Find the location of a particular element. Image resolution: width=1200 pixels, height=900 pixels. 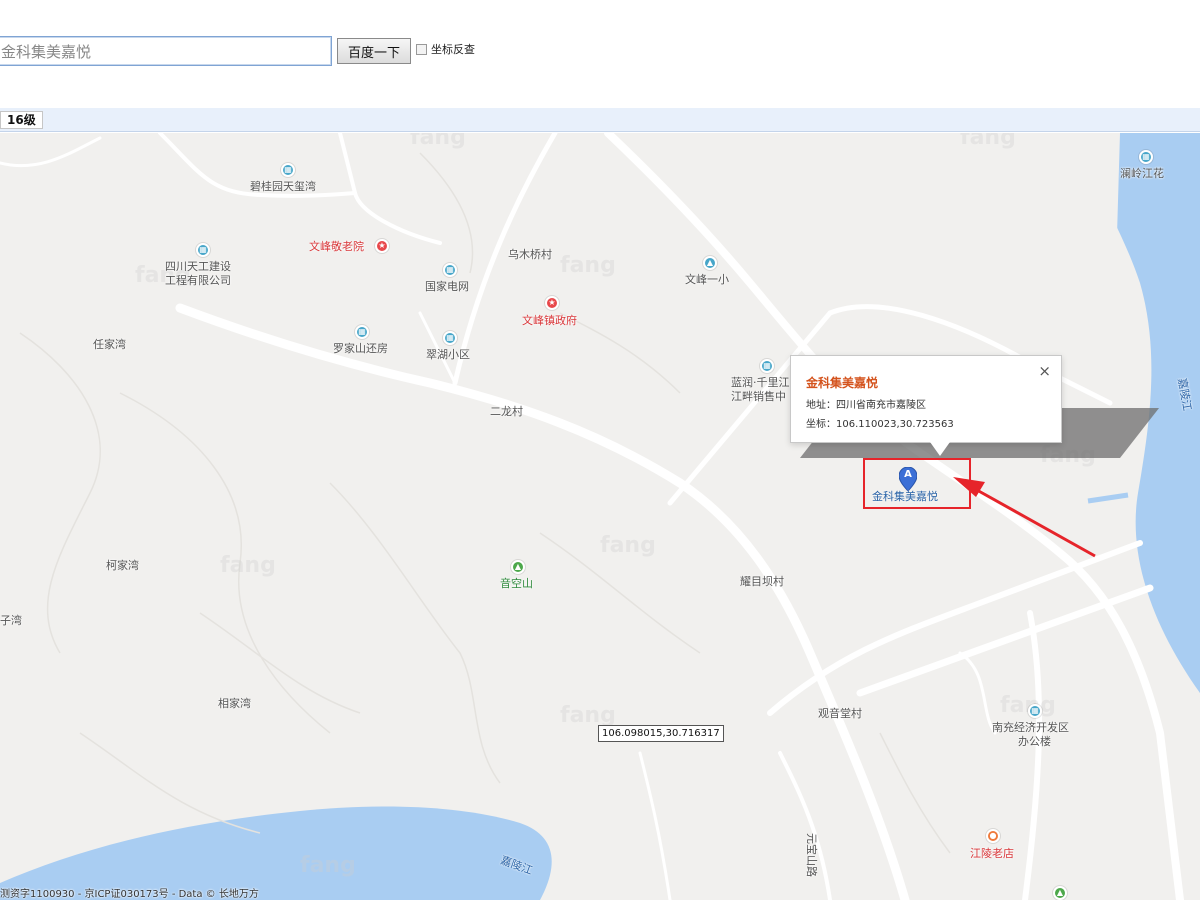

poi-label: 耀目坝村 is located at coordinates (762, 581).